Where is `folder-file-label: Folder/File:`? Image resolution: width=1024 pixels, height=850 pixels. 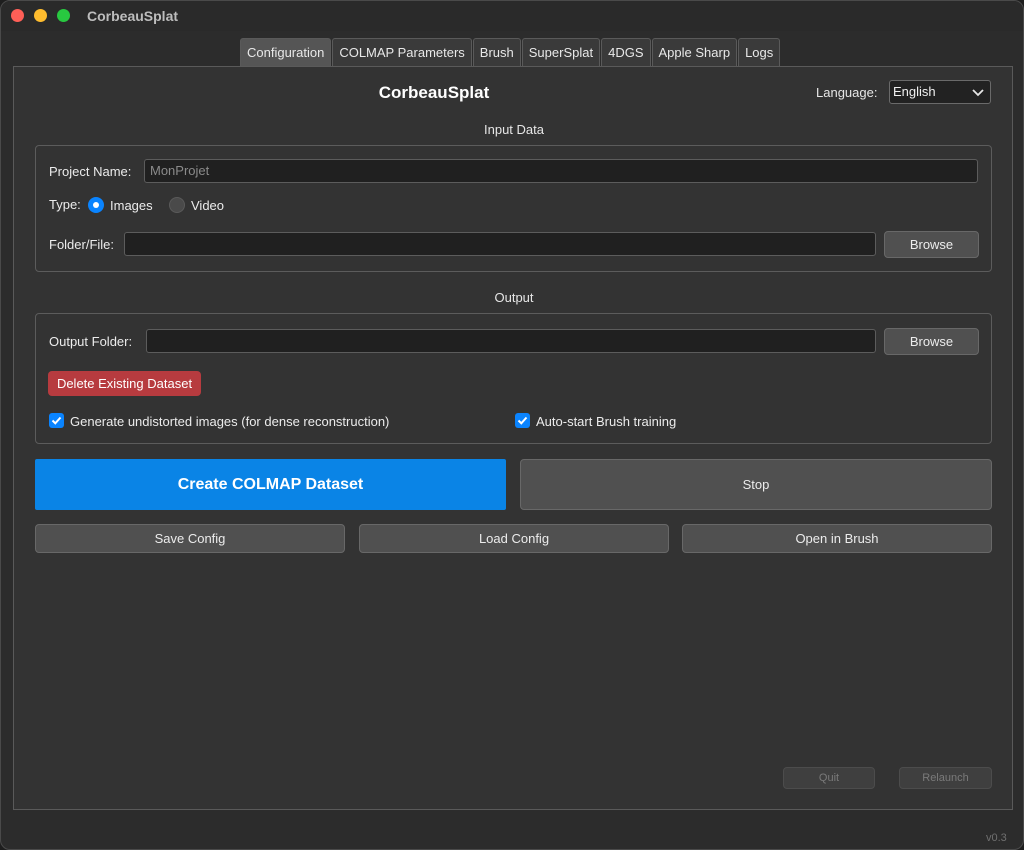 folder-file-label: Folder/File: is located at coordinates (82, 244).